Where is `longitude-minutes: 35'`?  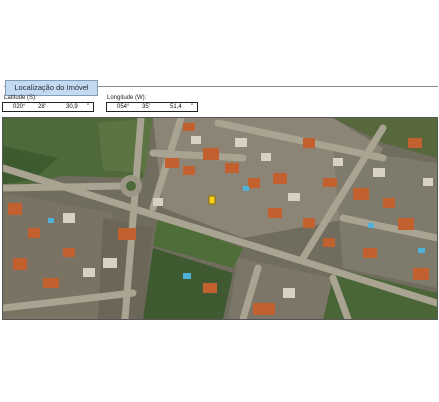 longitude-minutes: 35' is located at coordinates (146, 107).